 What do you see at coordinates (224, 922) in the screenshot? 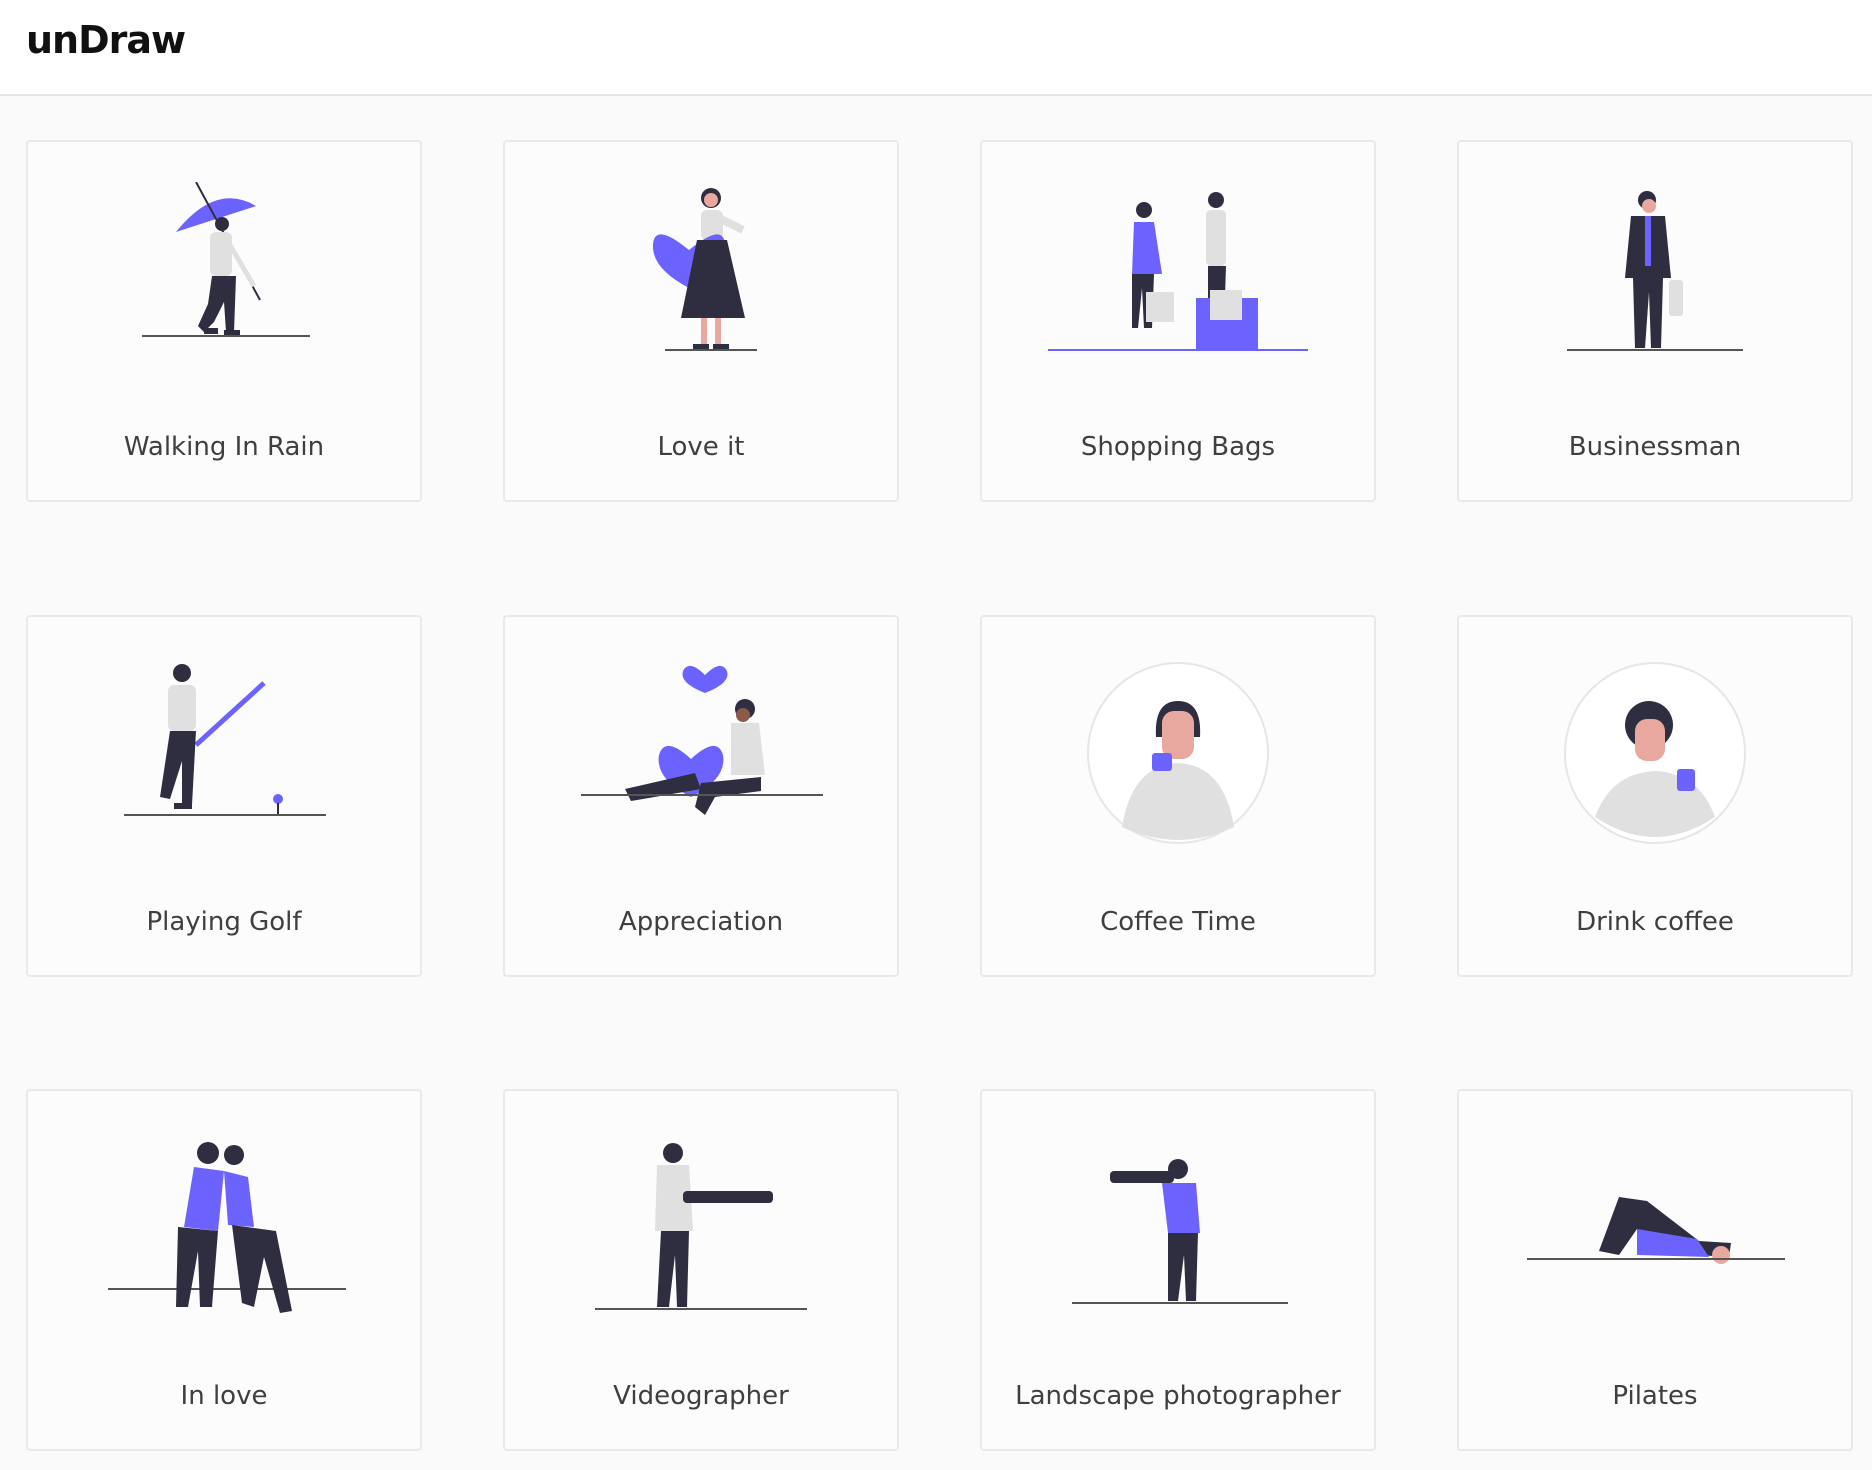
I see `card-title: Playing Golf` at bounding box center [224, 922].